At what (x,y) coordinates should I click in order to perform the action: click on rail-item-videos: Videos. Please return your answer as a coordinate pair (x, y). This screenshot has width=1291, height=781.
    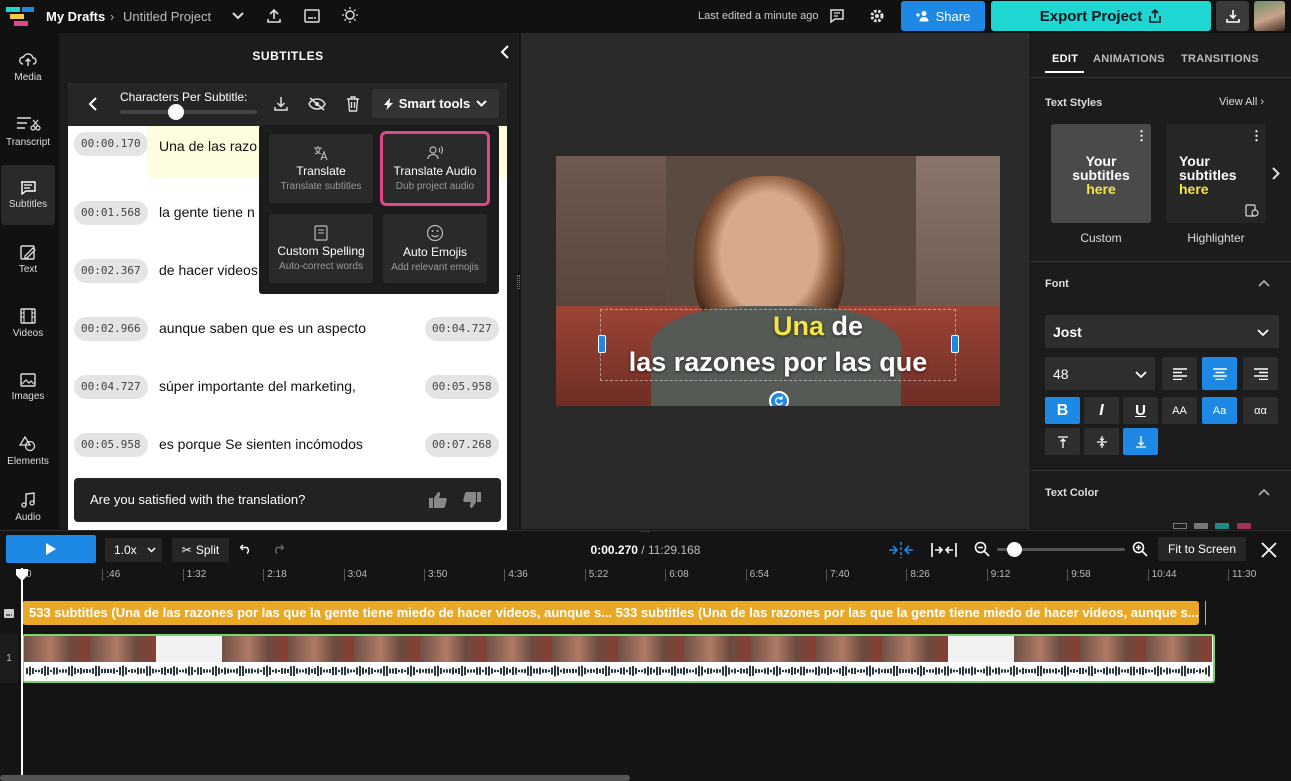
    Looking at the image, I should click on (28, 323).